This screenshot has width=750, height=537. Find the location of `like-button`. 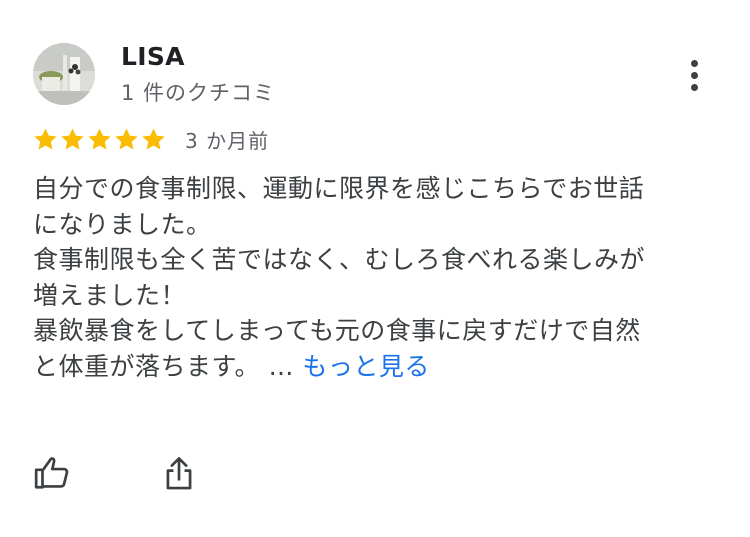

like-button is located at coordinates (52, 473).